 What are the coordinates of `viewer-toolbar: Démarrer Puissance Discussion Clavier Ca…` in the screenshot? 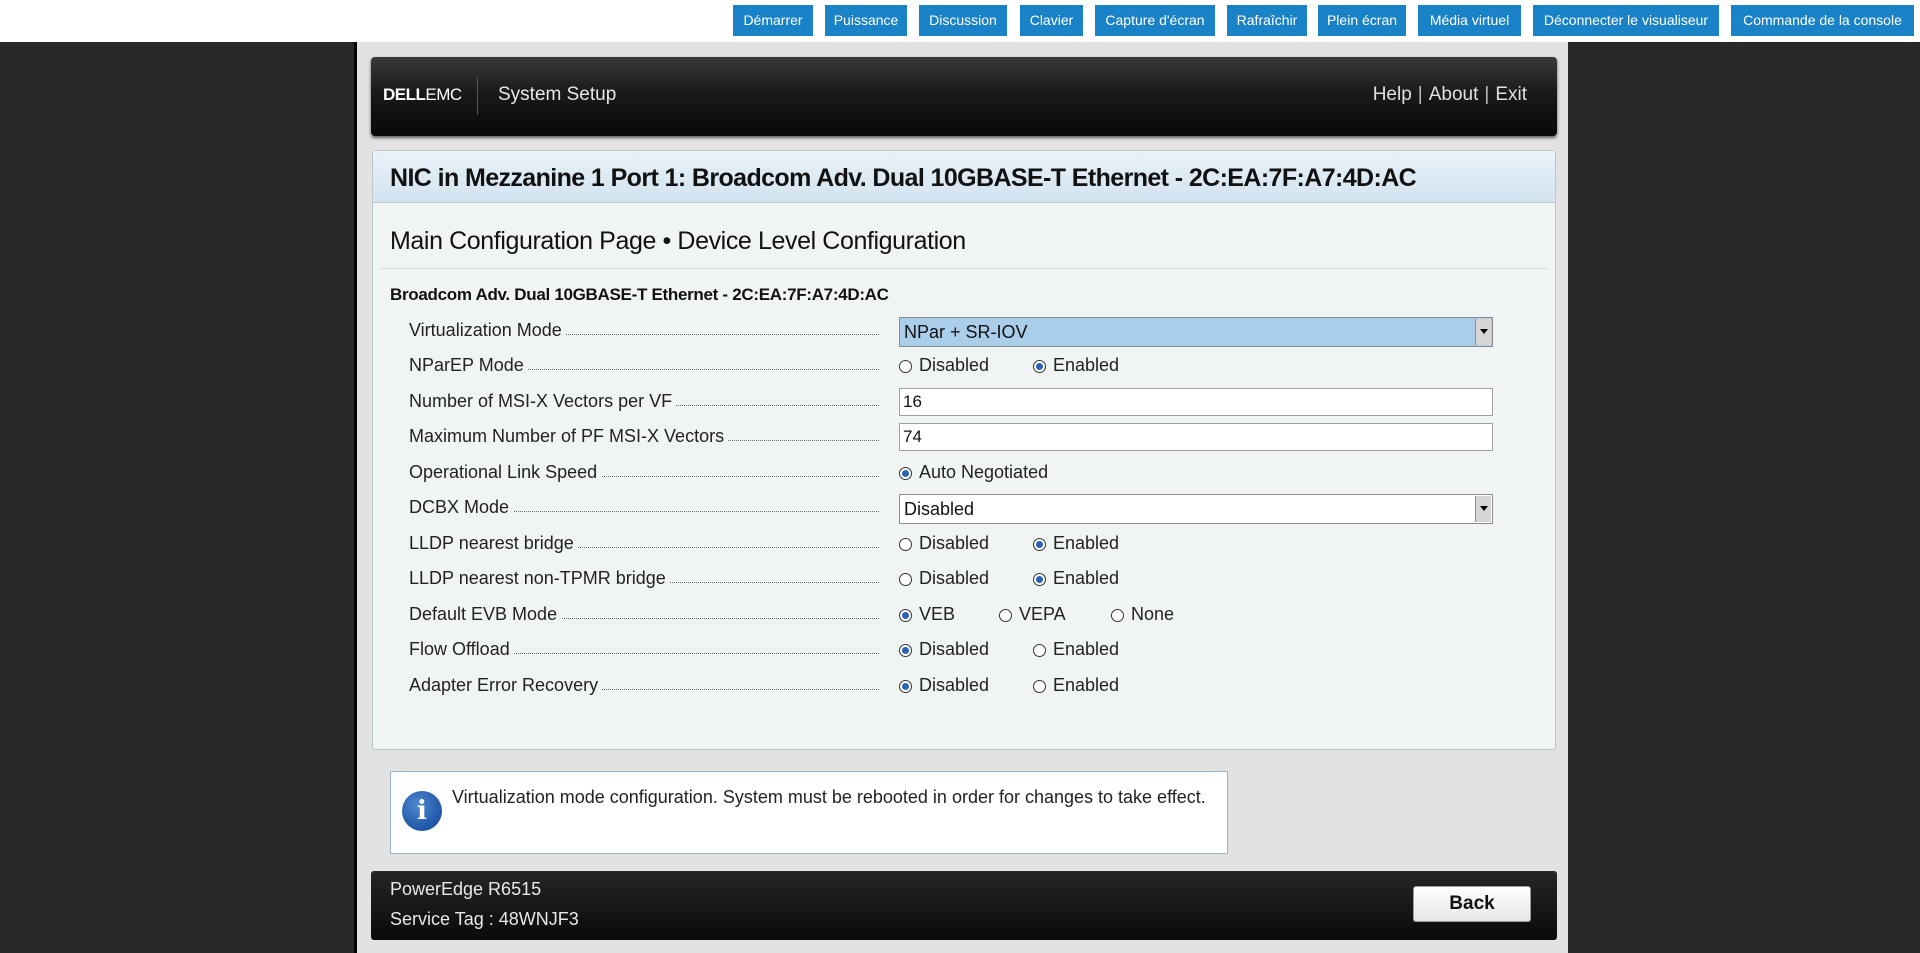 It's located at (960, 21).